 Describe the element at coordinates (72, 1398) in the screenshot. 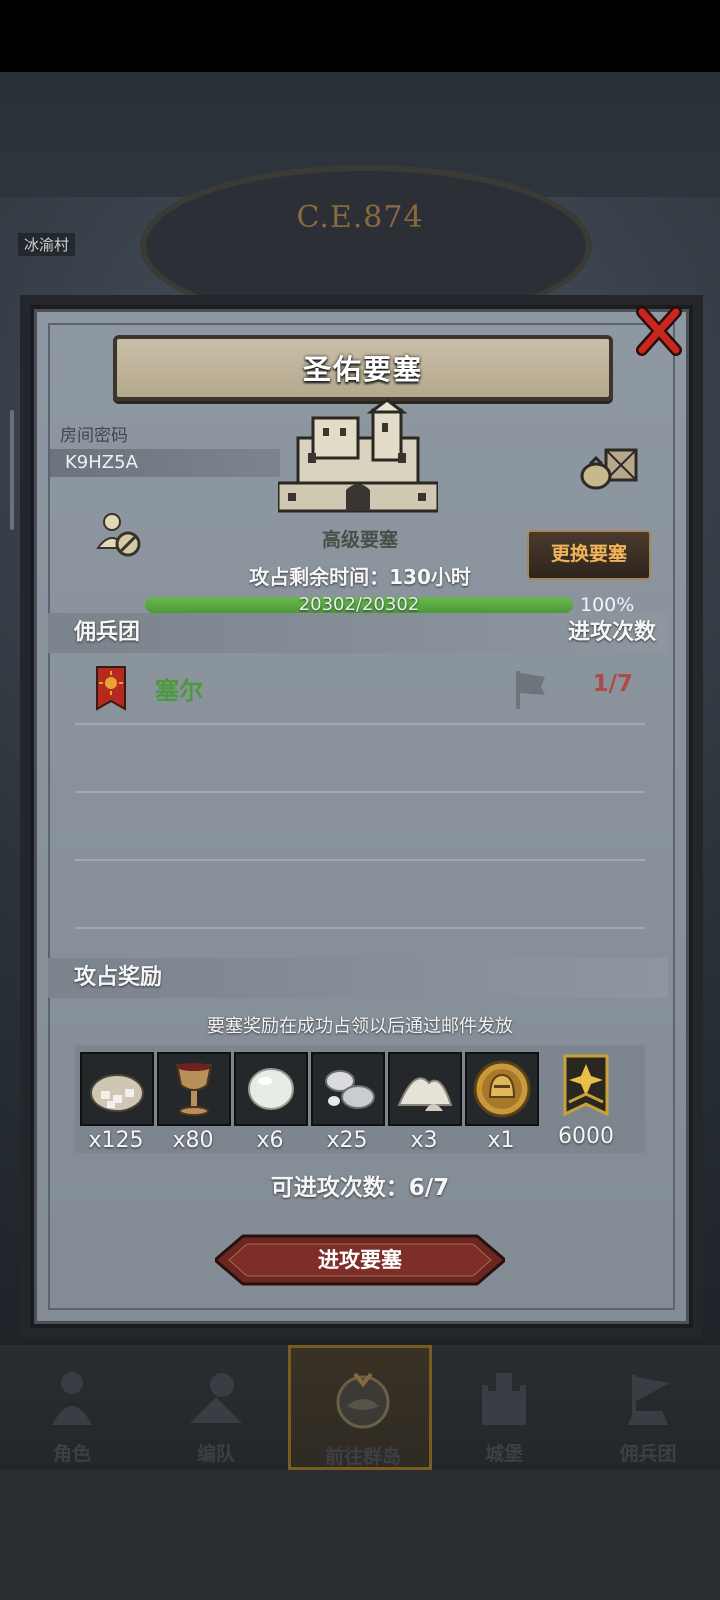

I see `knight-icon` at that location.